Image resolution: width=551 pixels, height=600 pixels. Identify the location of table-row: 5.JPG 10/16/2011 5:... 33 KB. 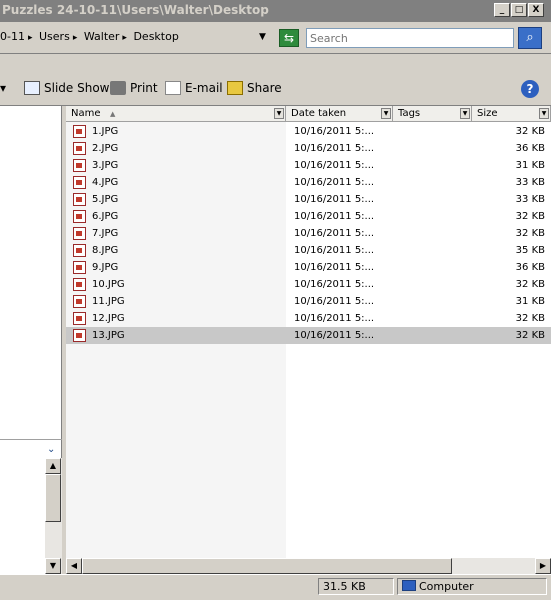
(308, 199).